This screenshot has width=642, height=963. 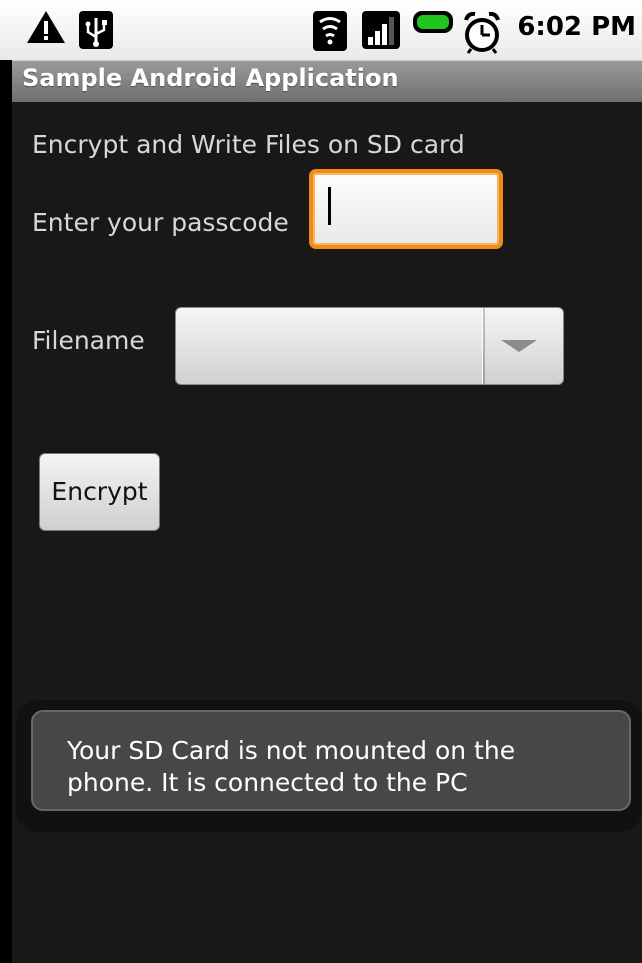 I want to click on app-title: Sample Android Application, so click(x=210, y=78).